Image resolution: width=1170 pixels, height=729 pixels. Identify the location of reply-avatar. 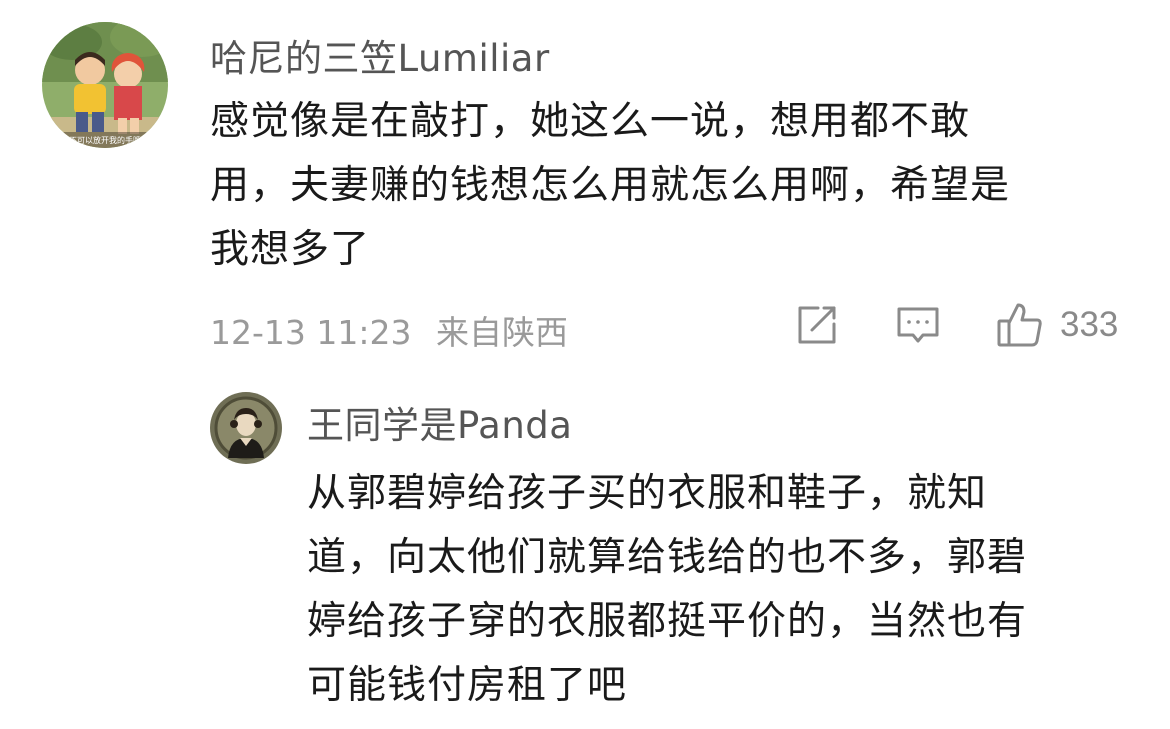
(246, 428).